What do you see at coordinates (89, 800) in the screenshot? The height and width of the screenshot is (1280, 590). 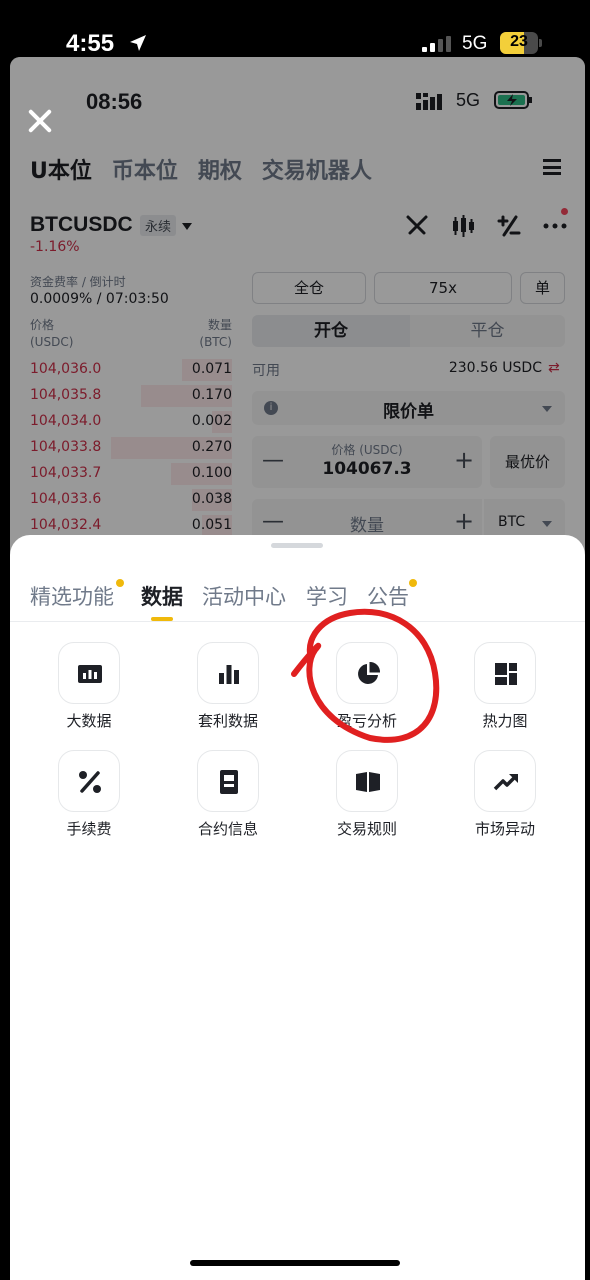 I see `tool-fees: 手续费` at bounding box center [89, 800].